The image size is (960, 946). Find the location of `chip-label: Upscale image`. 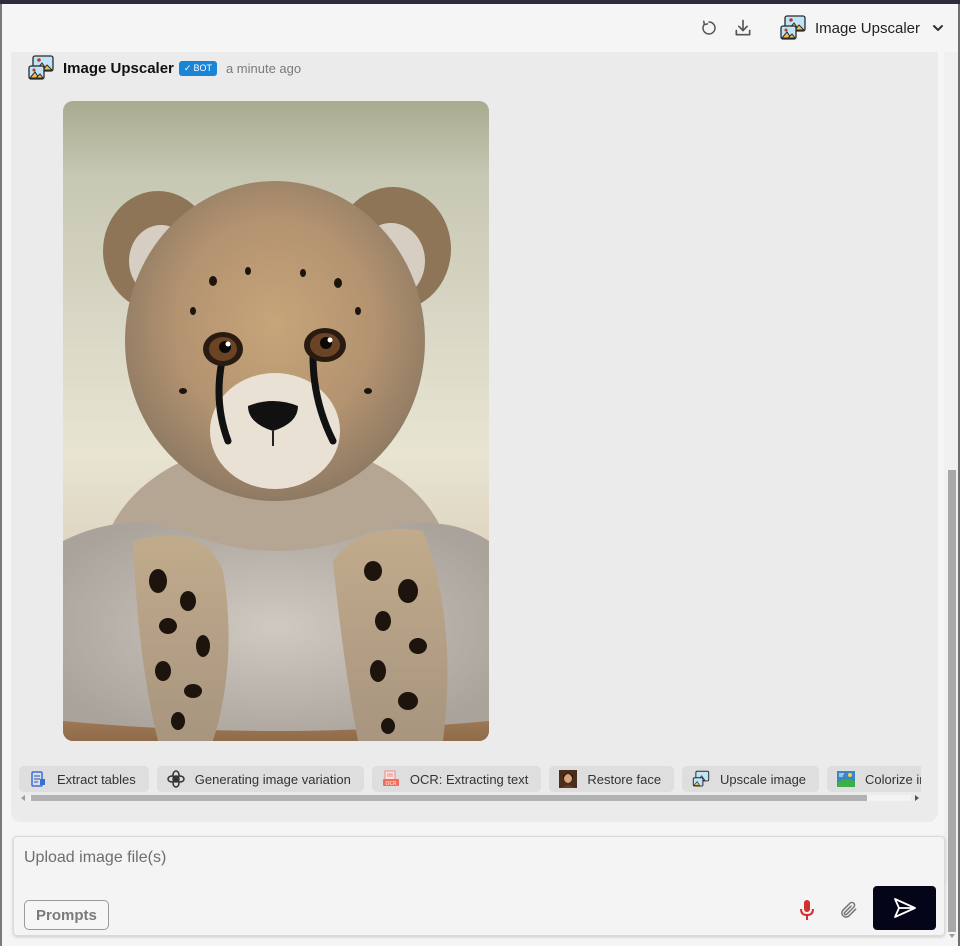

chip-label: Upscale image is located at coordinates (763, 779).